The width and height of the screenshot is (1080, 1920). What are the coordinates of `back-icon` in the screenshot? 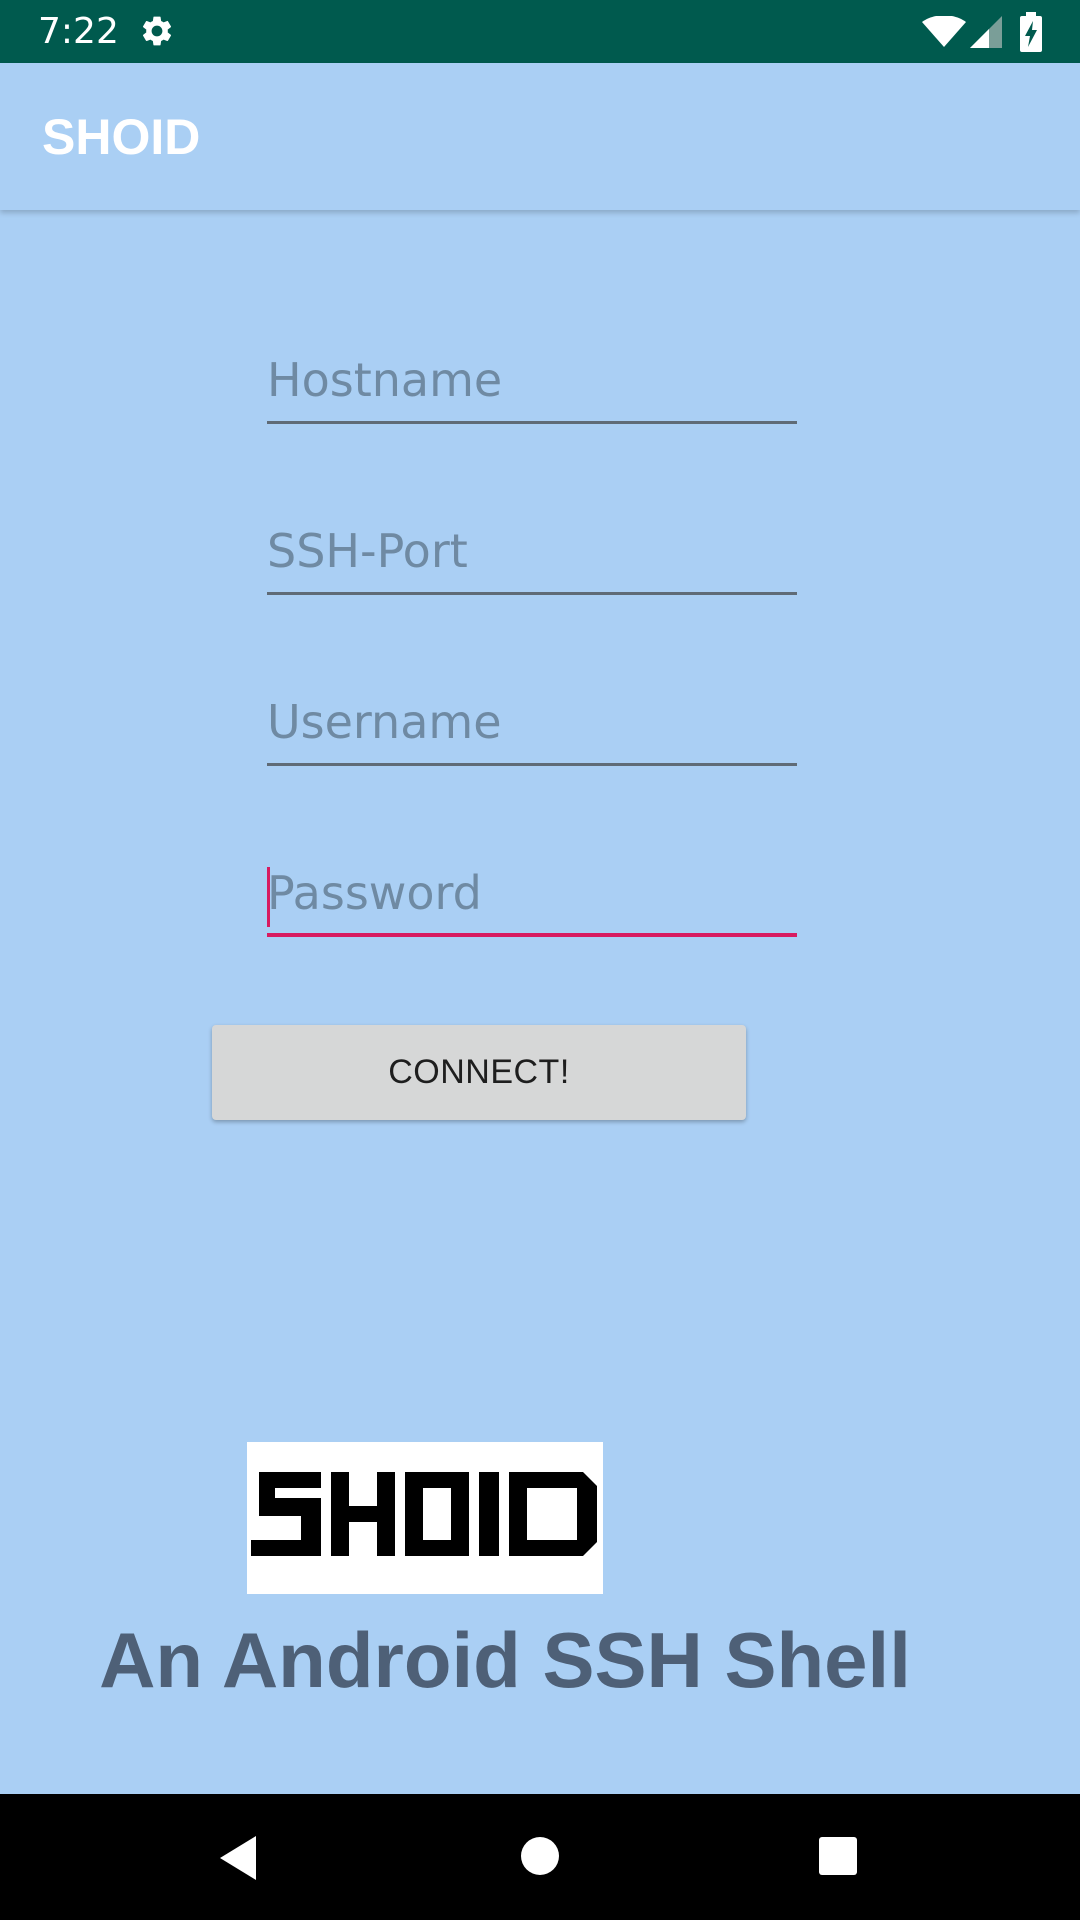 It's located at (238, 1858).